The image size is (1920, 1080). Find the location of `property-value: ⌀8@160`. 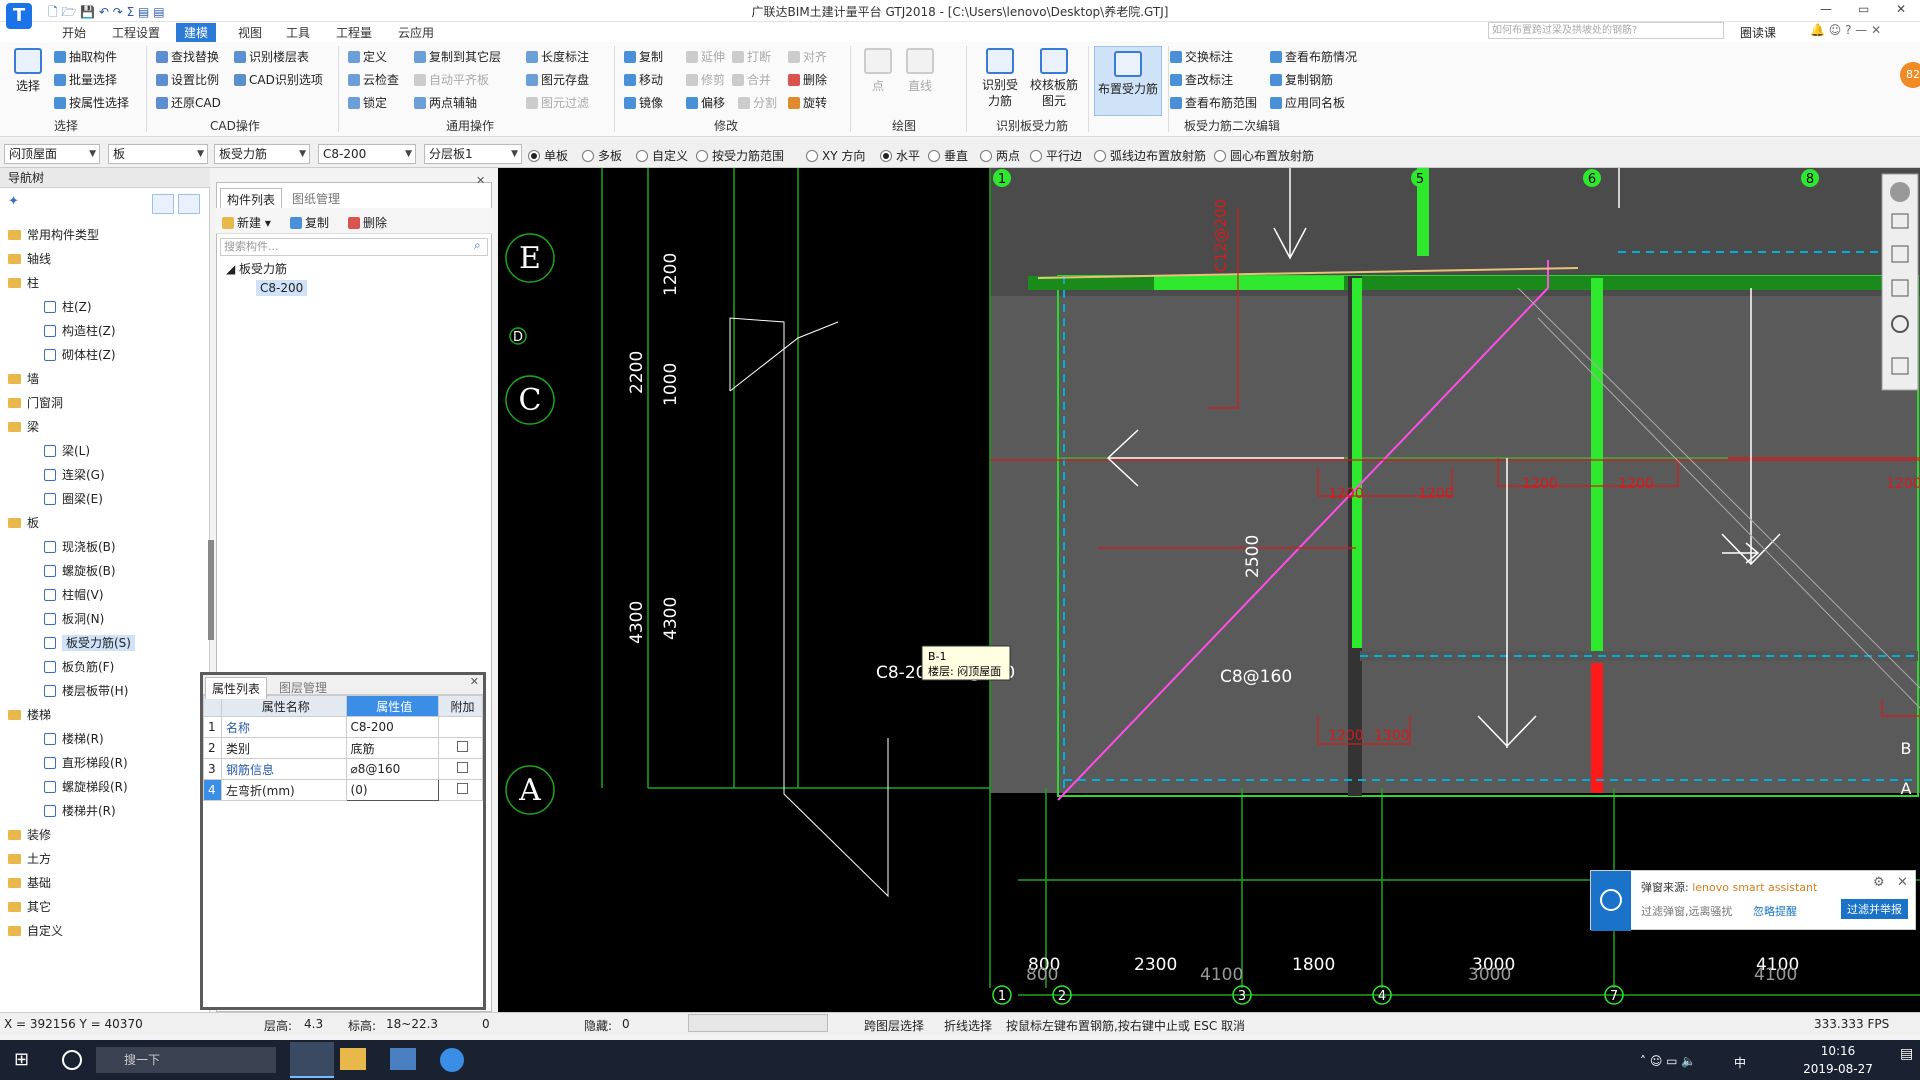

property-value: ⌀8@160 is located at coordinates (392, 769).